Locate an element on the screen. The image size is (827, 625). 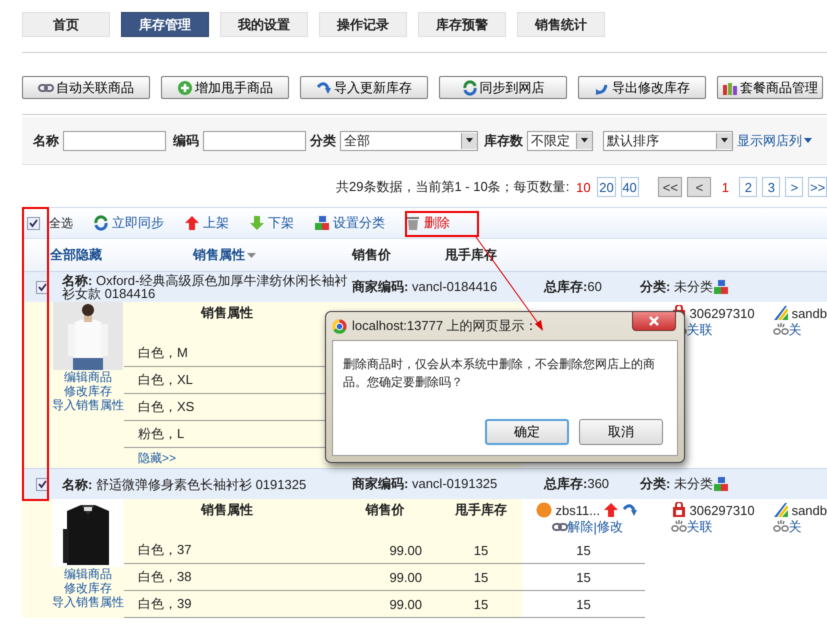
dialog-button: 确定 is located at coordinates (527, 432).